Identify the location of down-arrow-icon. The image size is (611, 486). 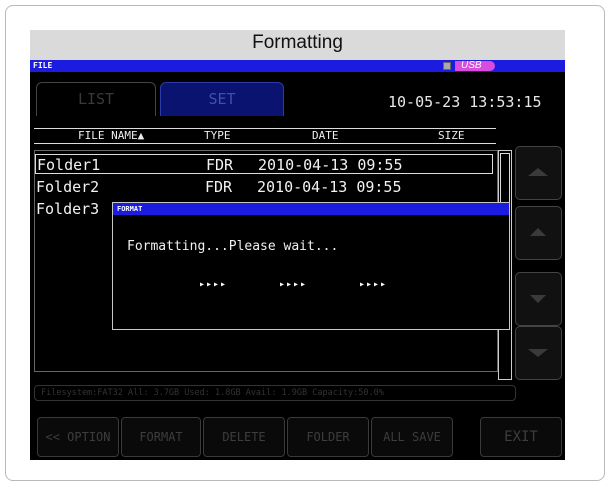
(538, 299).